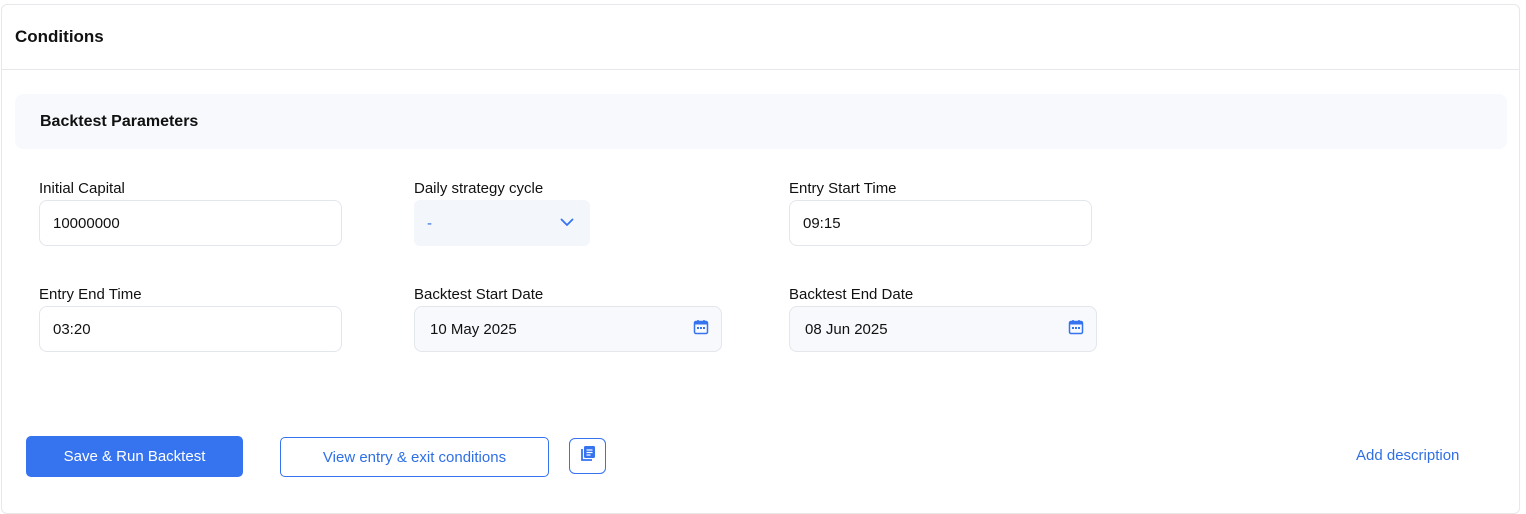  I want to click on initial-capital-field: Initial Capital, so click(190, 213).